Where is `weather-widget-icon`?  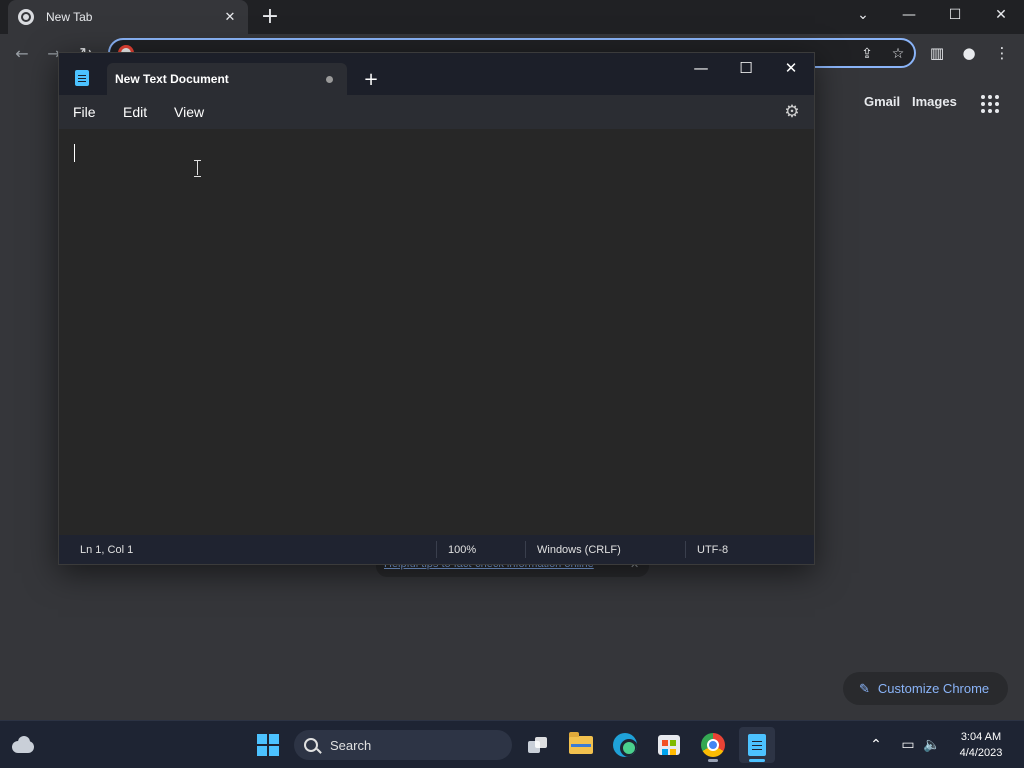
weather-widget-icon is located at coordinates (23, 744).